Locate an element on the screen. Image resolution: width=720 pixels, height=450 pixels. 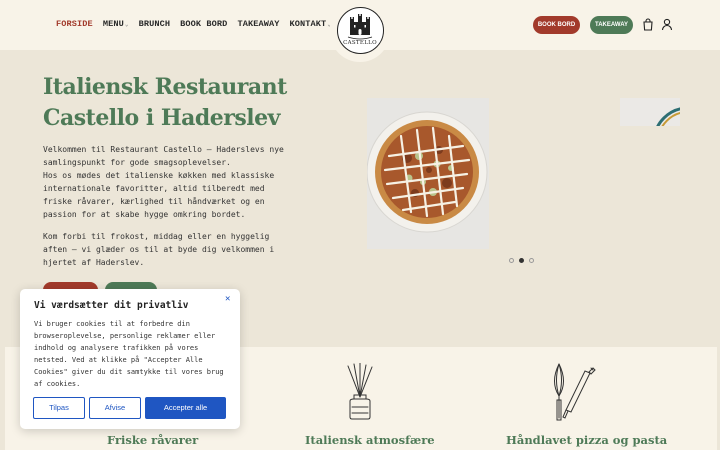
nav-item-menu: MENU⌄ is located at coordinates (116, 24).